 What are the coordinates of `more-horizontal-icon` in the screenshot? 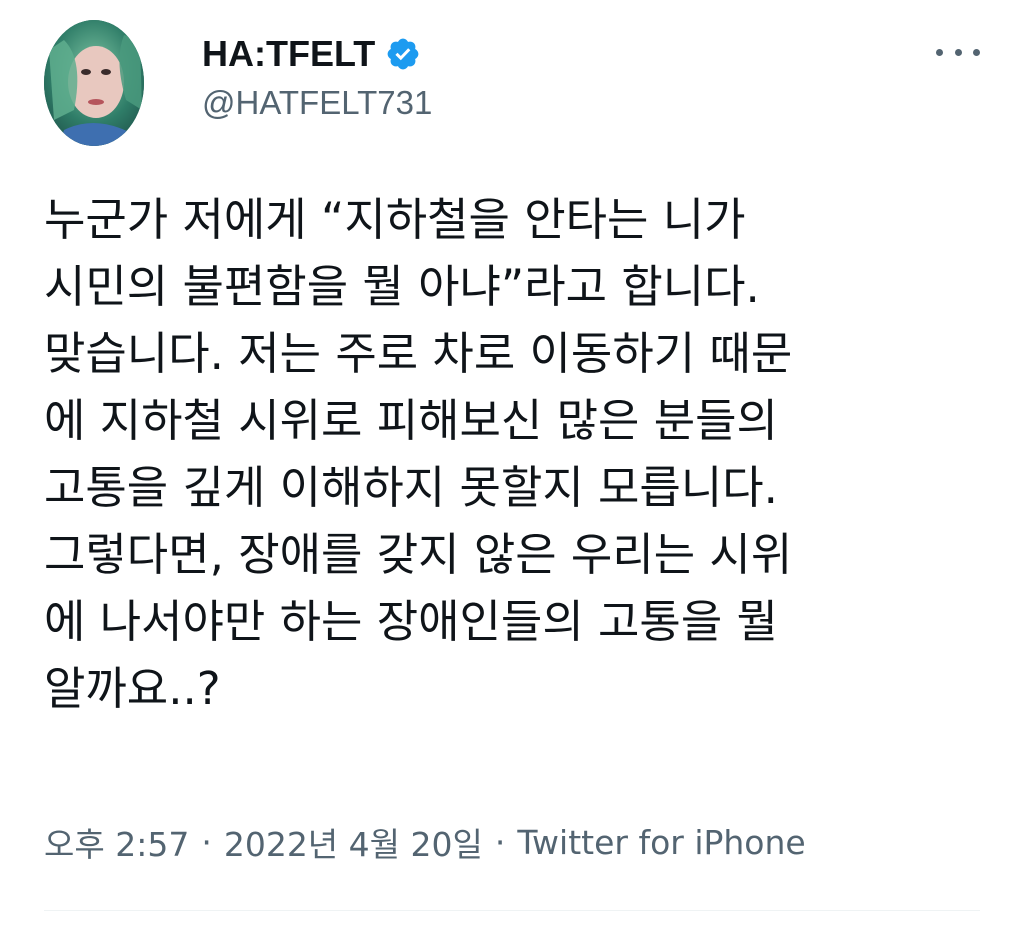 It's located at (958, 52).